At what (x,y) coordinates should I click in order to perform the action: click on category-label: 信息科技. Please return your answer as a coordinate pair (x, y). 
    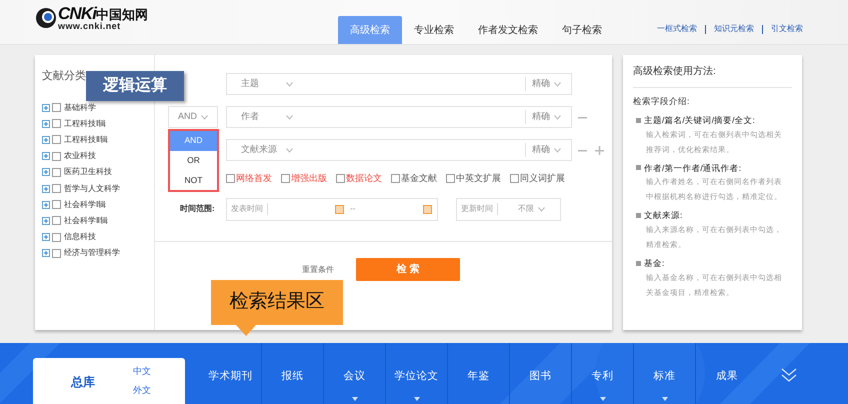
    Looking at the image, I should click on (80, 237).